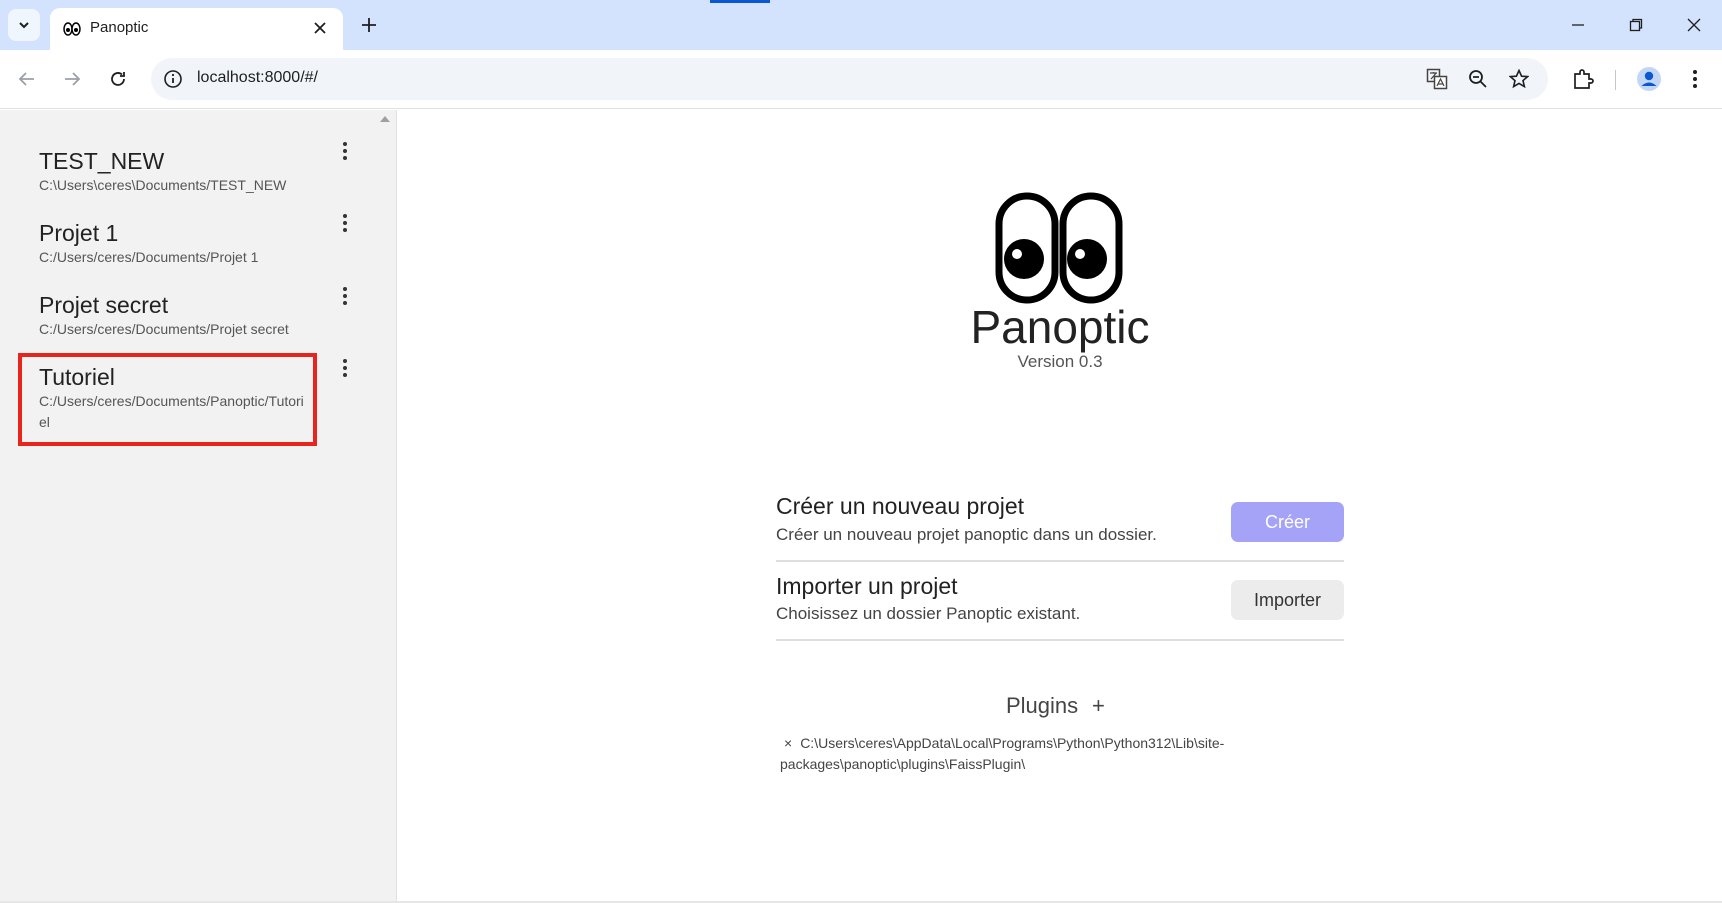 This screenshot has width=1722, height=903. What do you see at coordinates (849, 79) in the screenshot?
I see `address-bar: localhost:8000/#/` at bounding box center [849, 79].